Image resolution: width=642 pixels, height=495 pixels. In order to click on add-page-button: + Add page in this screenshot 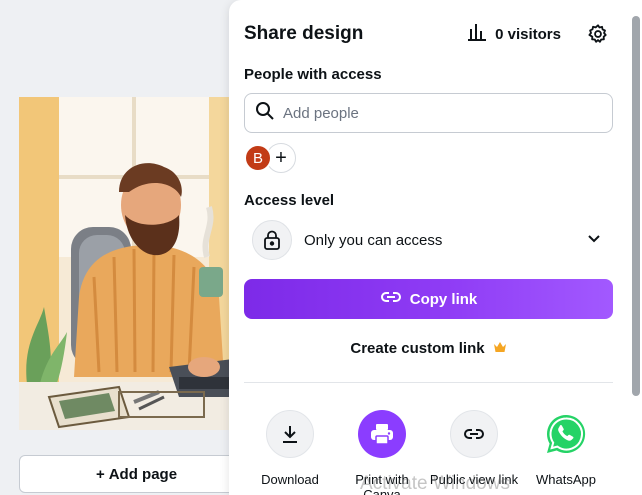, I will do `click(136, 474)`.